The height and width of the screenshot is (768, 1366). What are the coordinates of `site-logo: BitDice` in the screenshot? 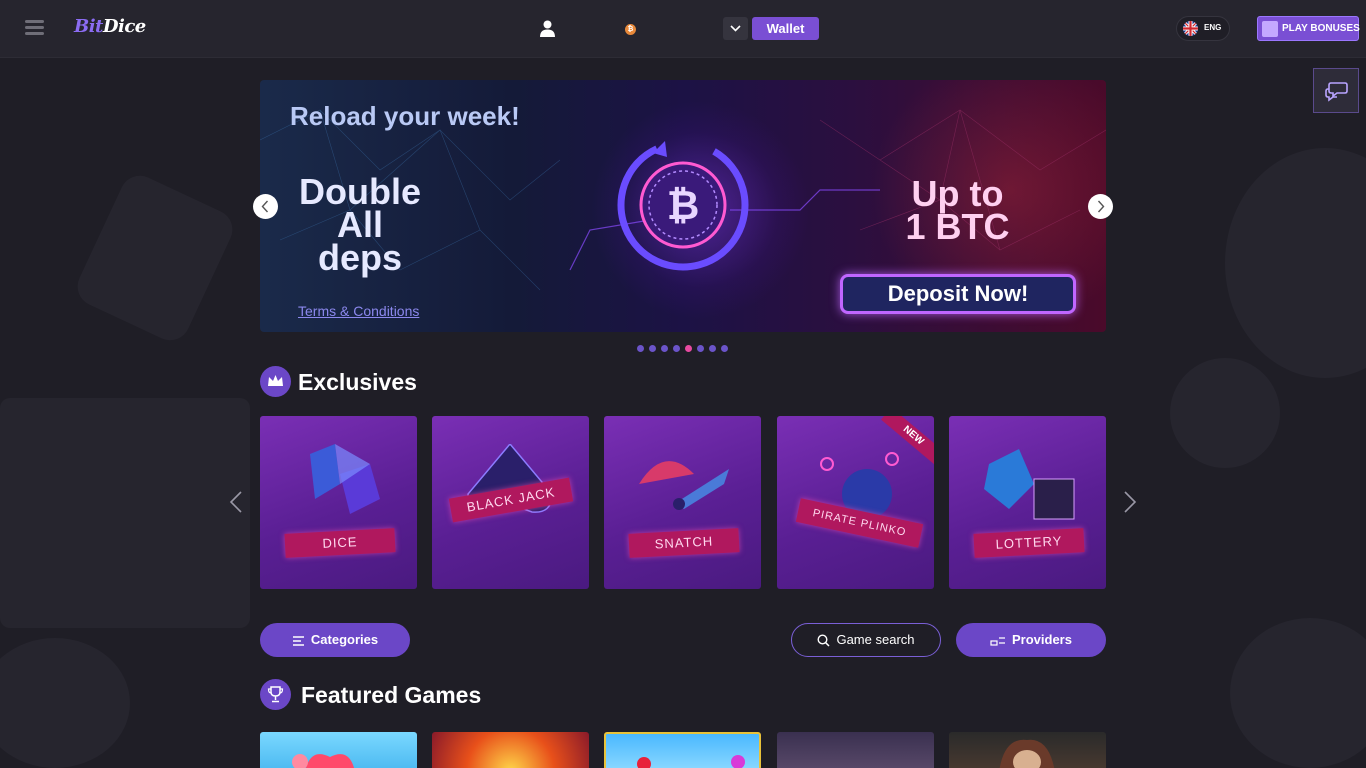 It's located at (110, 26).